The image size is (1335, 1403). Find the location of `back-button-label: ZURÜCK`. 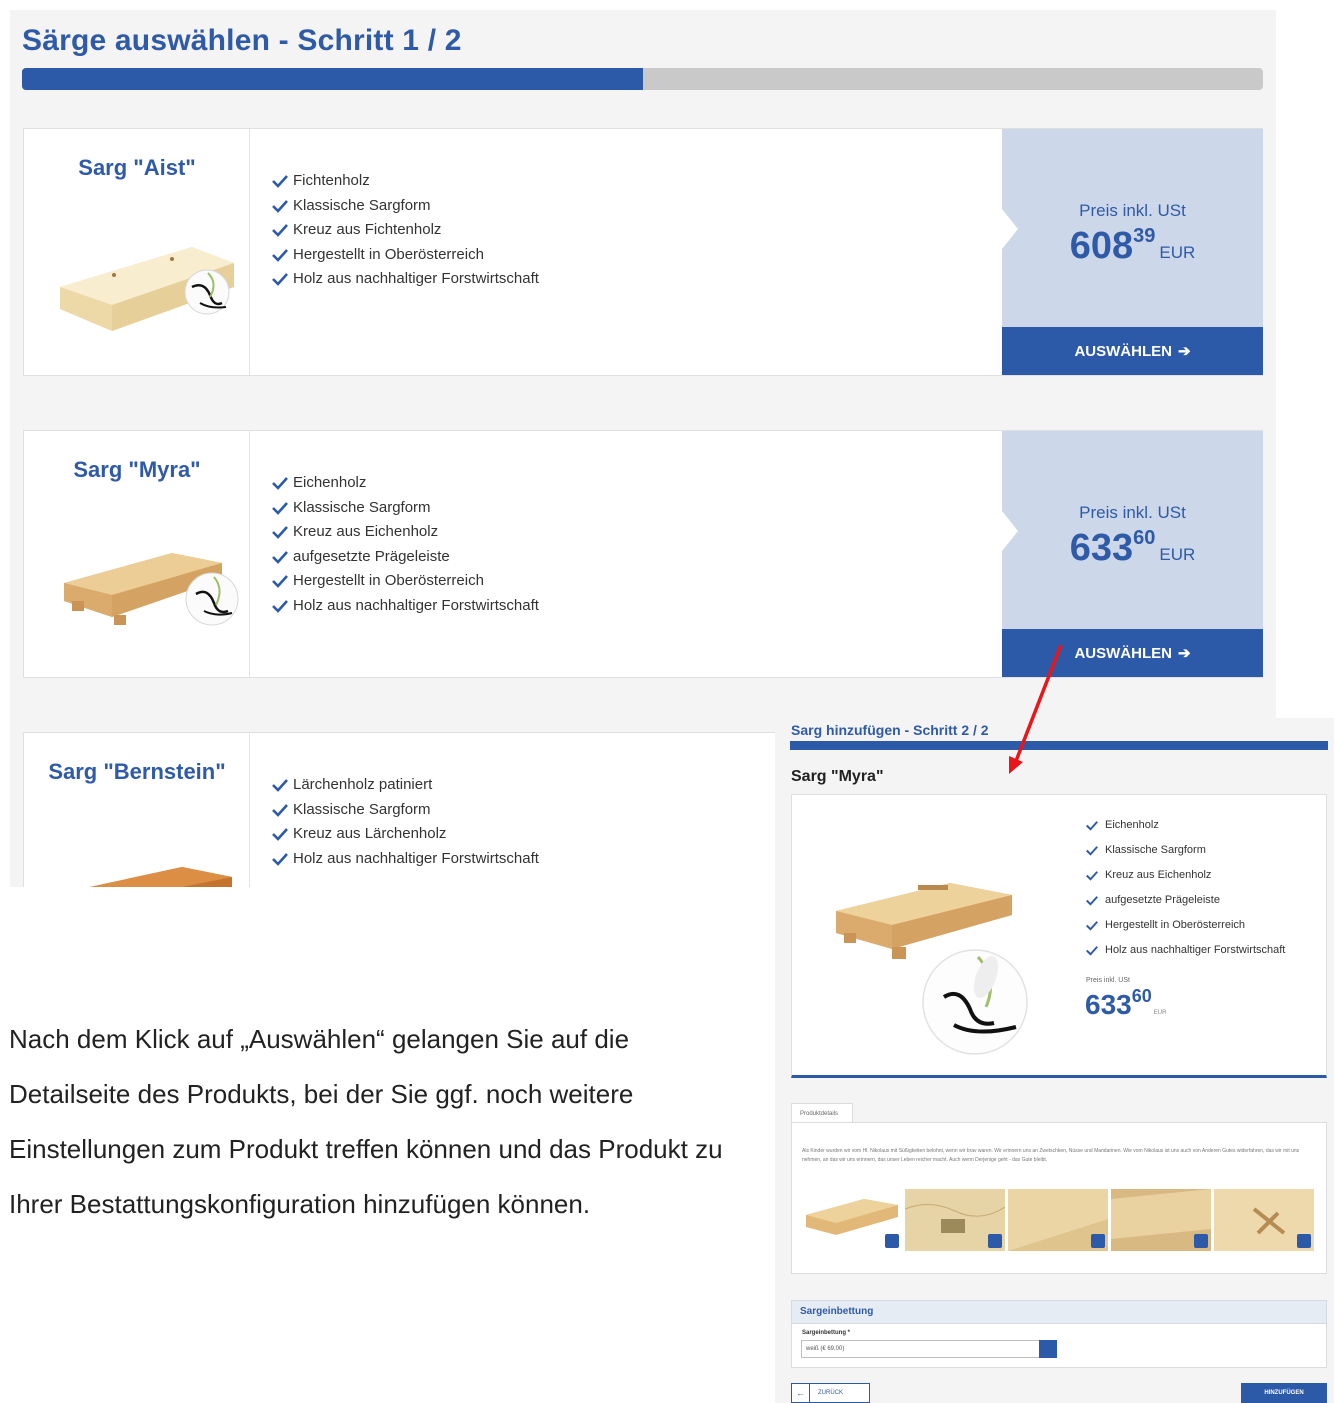

back-button-label: ZURÜCK is located at coordinates (830, 1393).